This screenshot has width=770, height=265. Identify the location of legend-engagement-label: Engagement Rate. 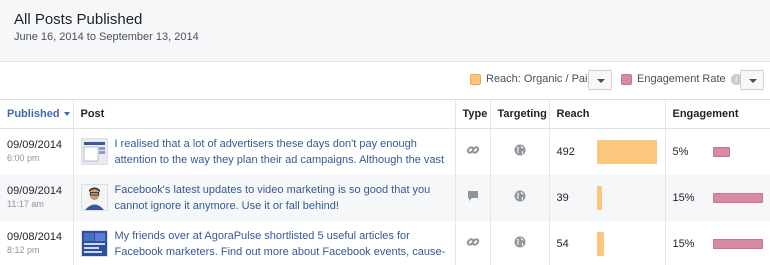
(681, 79).